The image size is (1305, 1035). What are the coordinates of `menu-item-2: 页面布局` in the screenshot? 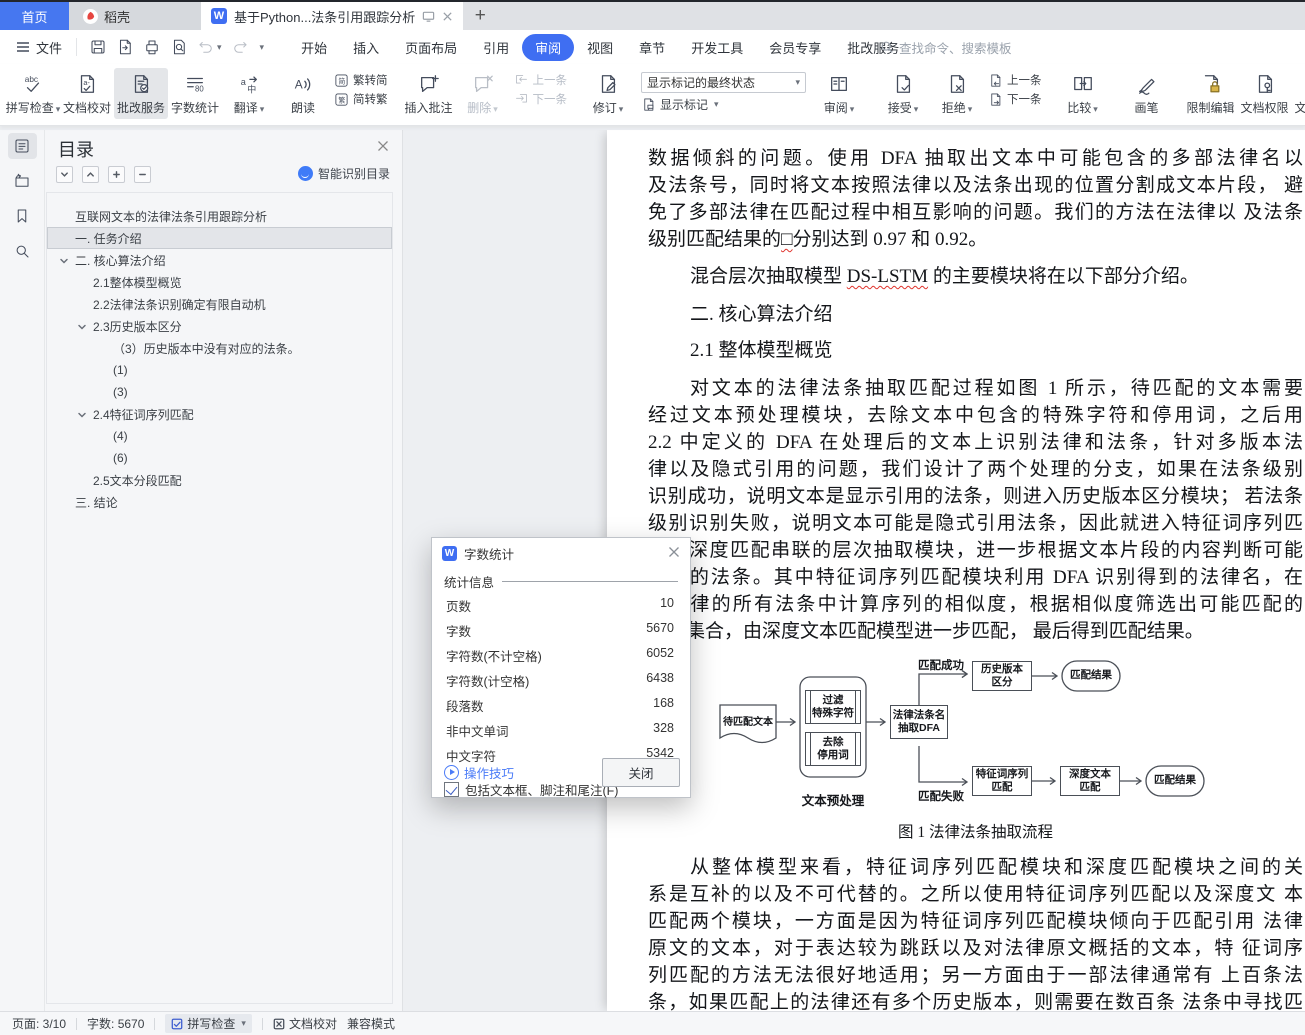 It's located at (431, 47).